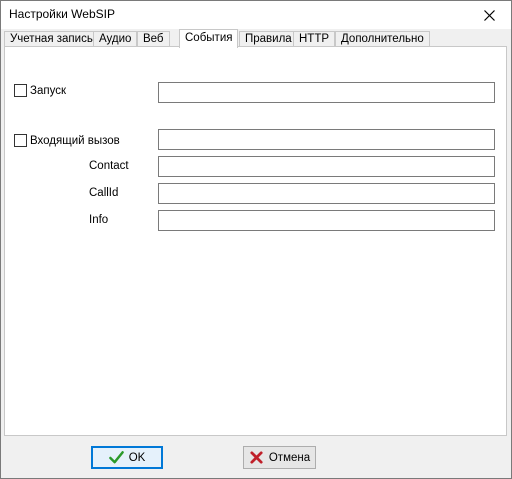 Image resolution: width=512 pixels, height=479 pixels. Describe the element at coordinates (109, 166) in the screenshot. I see `contact-label: Contact` at that location.